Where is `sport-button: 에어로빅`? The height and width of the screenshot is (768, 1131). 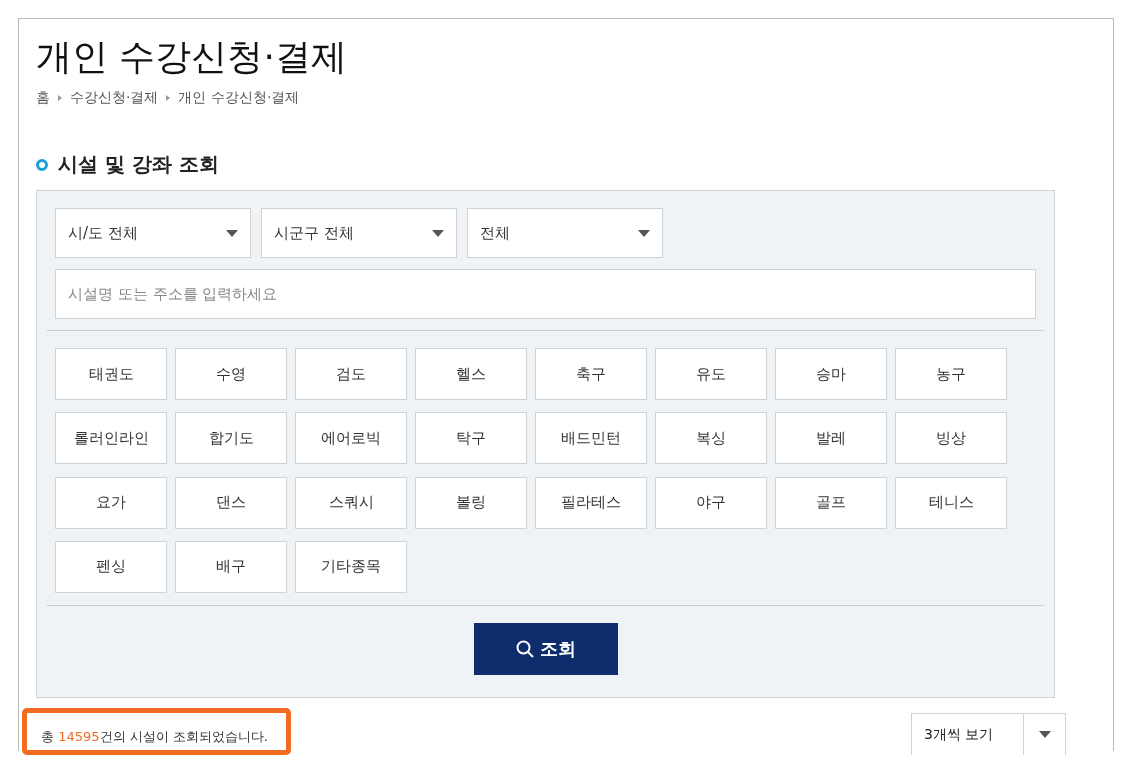
sport-button: 에어로빅 is located at coordinates (351, 438).